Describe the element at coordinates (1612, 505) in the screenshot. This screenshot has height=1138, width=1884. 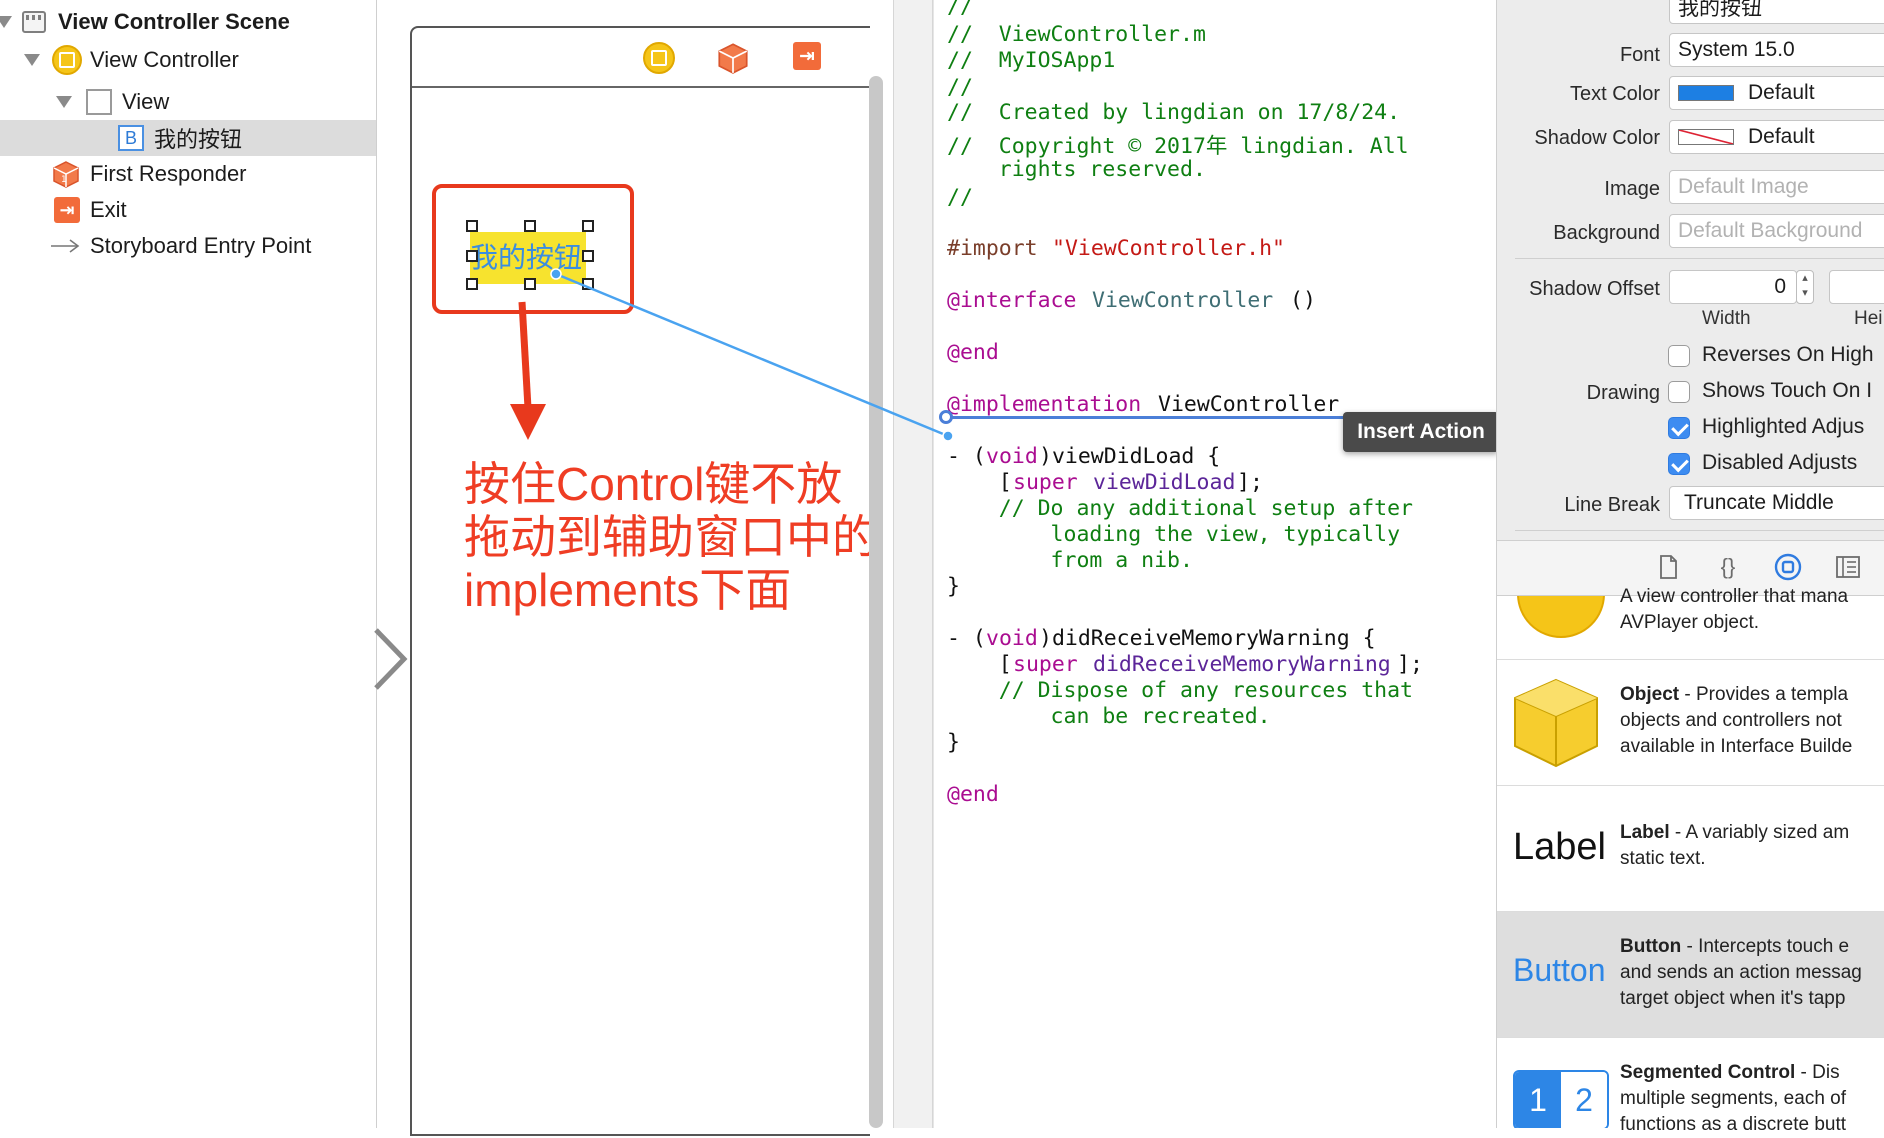
I see `line-break-label: Line Break` at that location.